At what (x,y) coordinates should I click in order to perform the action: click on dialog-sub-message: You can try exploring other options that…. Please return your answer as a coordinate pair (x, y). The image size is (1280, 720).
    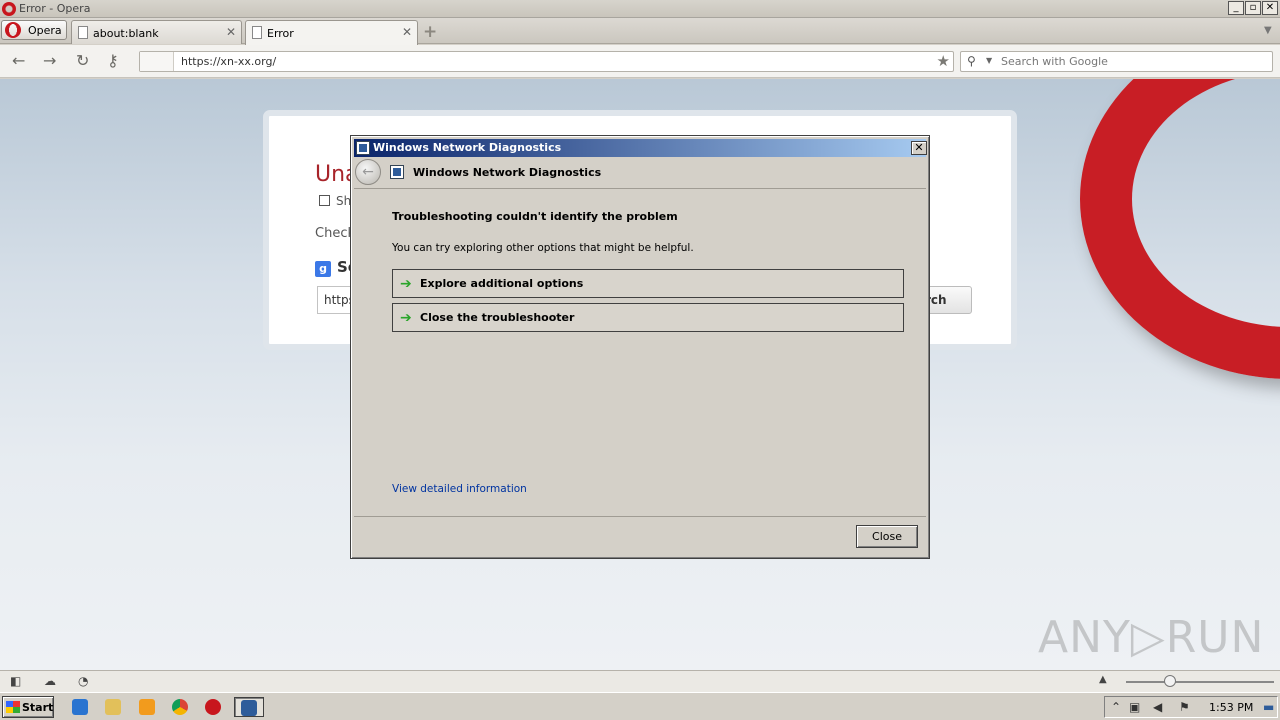
    Looking at the image, I should click on (543, 248).